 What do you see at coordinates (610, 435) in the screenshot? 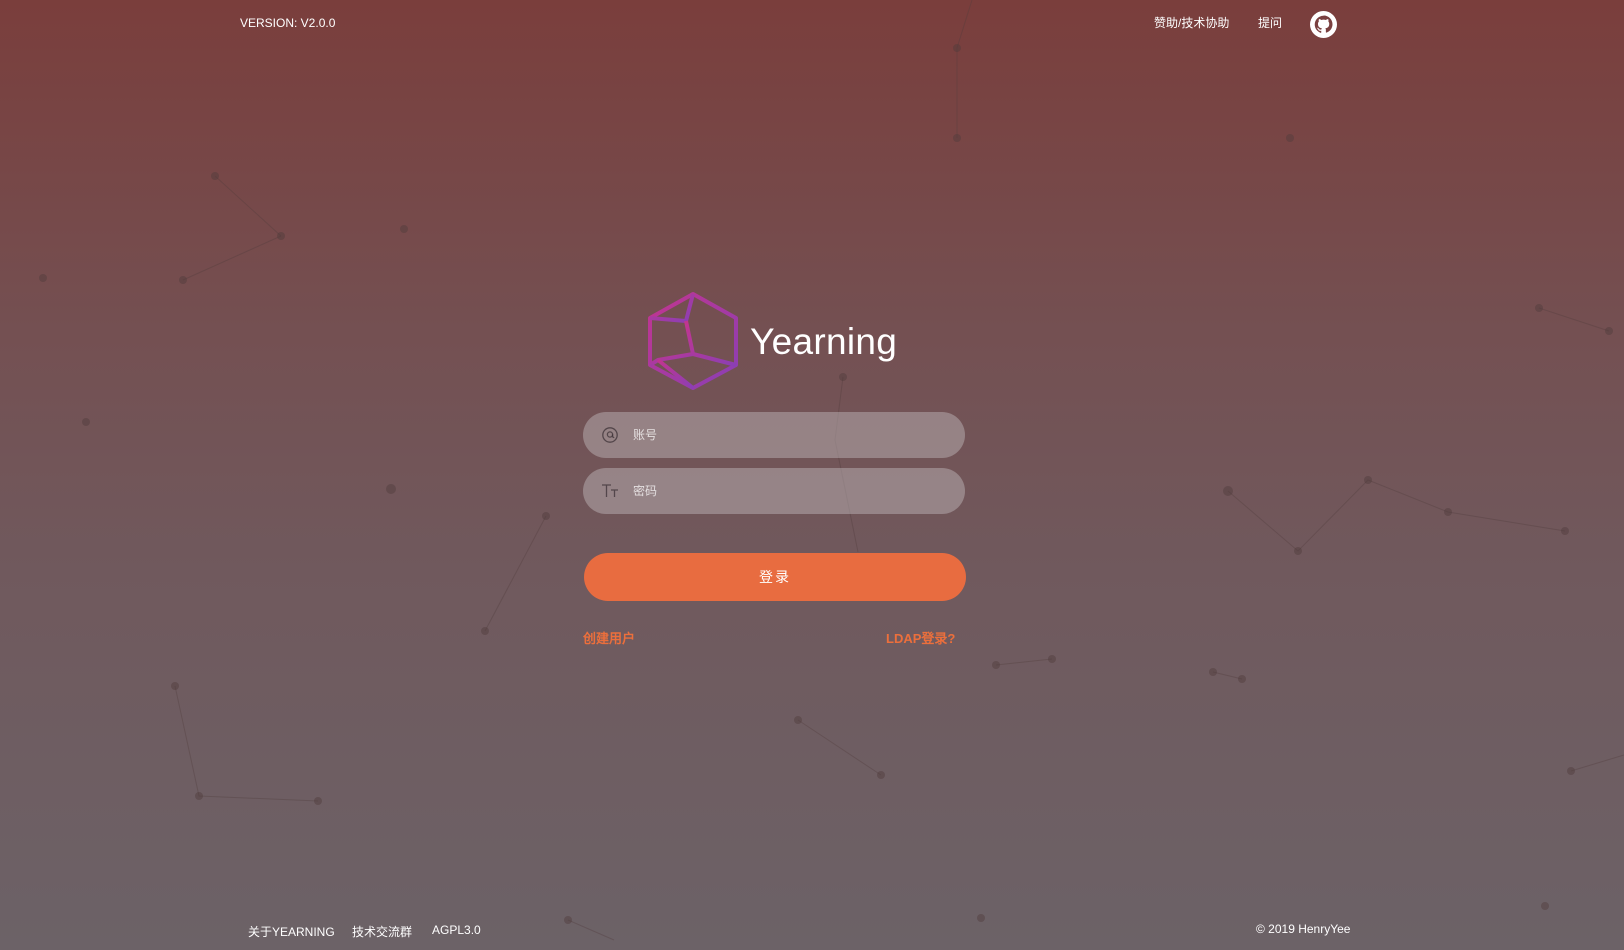
I see `at-icon` at bounding box center [610, 435].